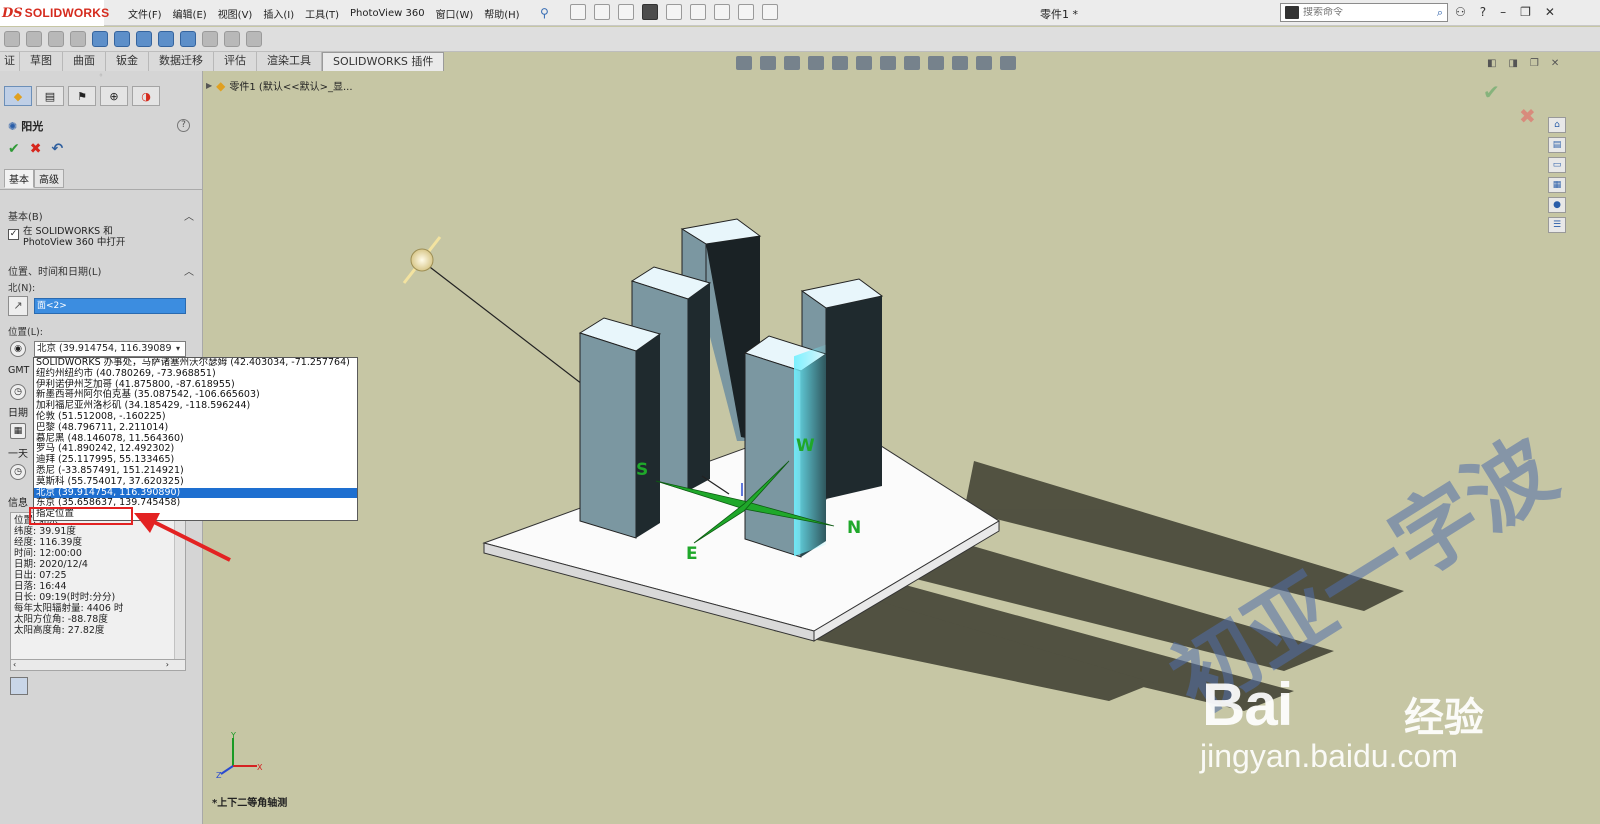 The height and width of the screenshot is (824, 1600). Describe the element at coordinates (18, 472) in the screenshot. I see `clock-icon: ◷` at that location.